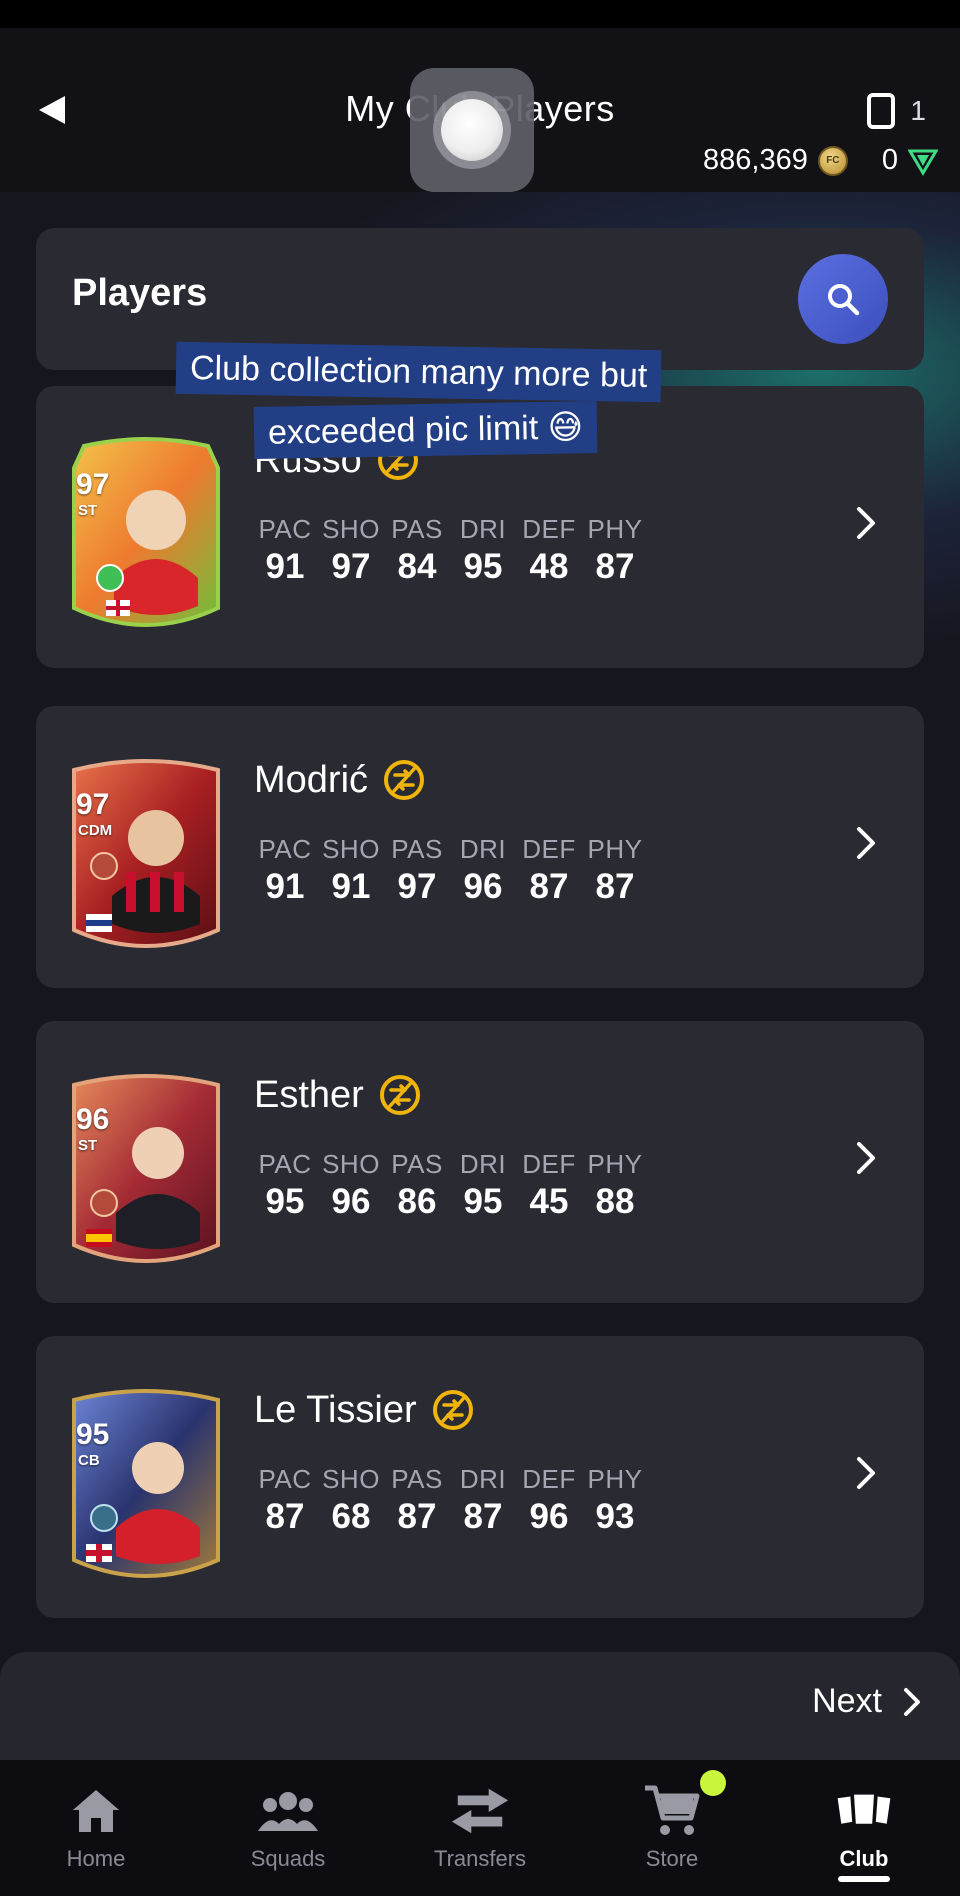  Describe the element at coordinates (847, 1701) in the screenshot. I see `next-label: Next` at that location.